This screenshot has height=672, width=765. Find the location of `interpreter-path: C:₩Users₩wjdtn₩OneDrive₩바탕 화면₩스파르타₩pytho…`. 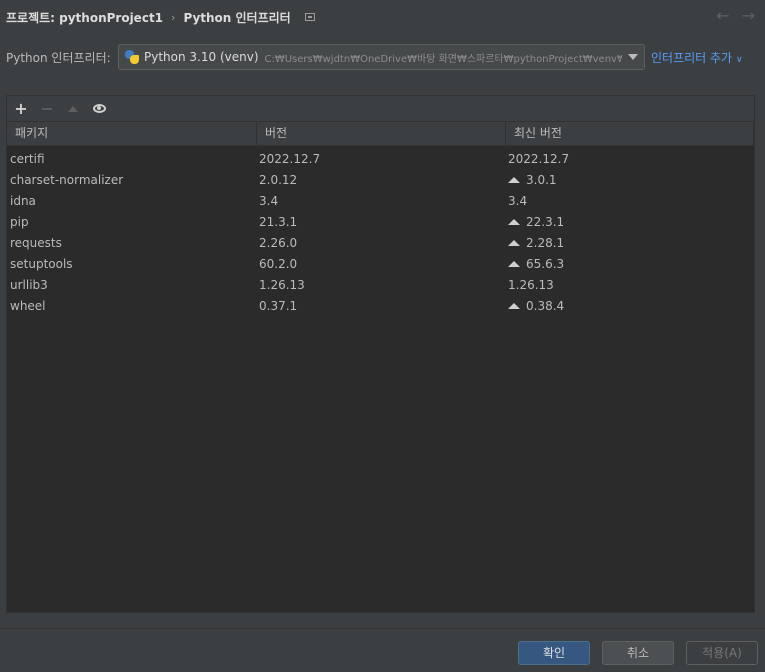

interpreter-path: C:₩Users₩wjdtn₩OneDrive₩바탕 화면₩스파르타₩pytho… is located at coordinates (451, 59).